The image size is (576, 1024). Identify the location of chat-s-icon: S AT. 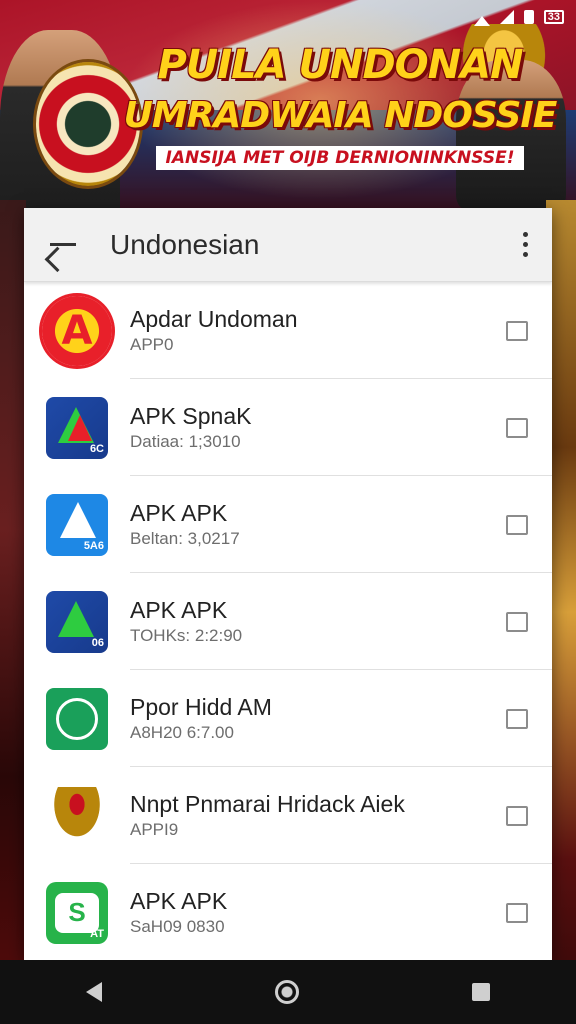
(77, 912).